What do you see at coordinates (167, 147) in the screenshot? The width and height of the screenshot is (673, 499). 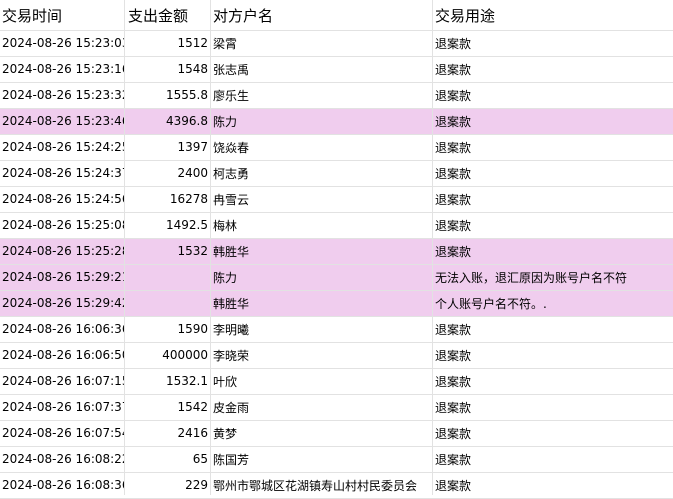 I see `cell-amount: 1397` at bounding box center [167, 147].